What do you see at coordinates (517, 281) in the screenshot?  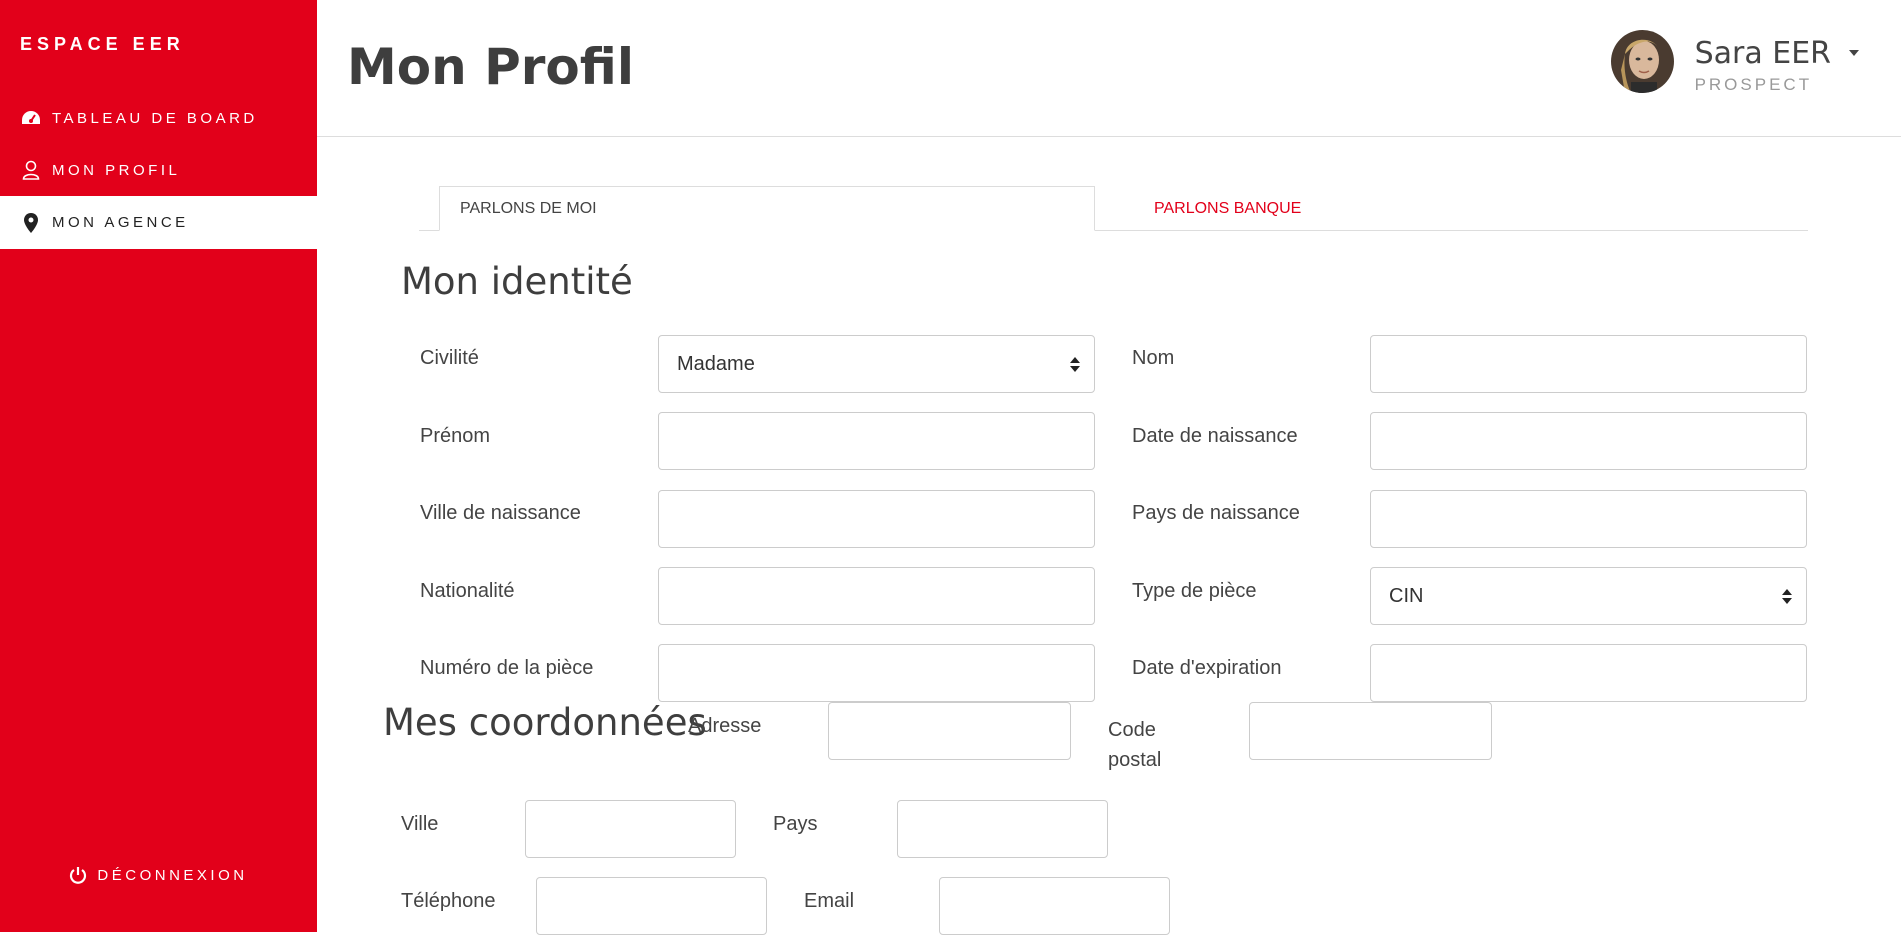 I see `section-title-identite: Mon identité` at bounding box center [517, 281].